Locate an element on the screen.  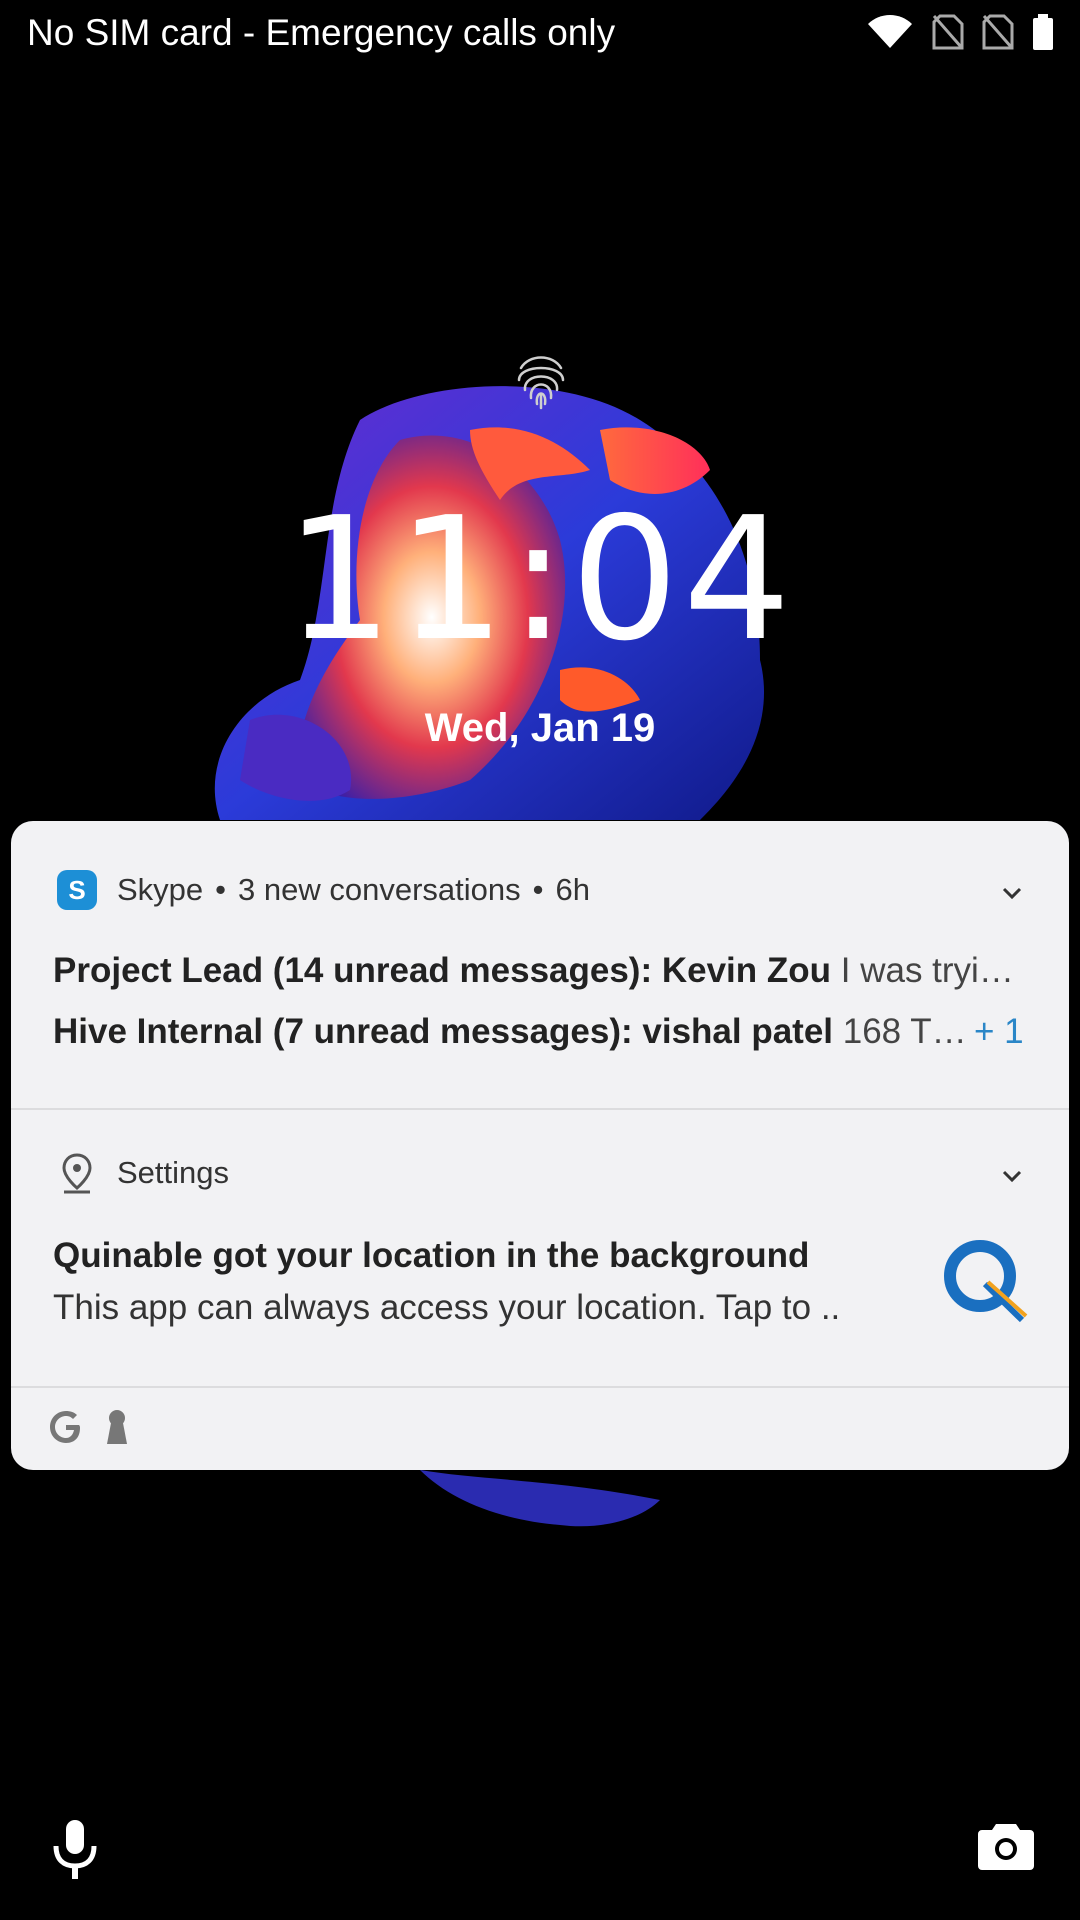
camera-icon is located at coordinates (1006, 1845).